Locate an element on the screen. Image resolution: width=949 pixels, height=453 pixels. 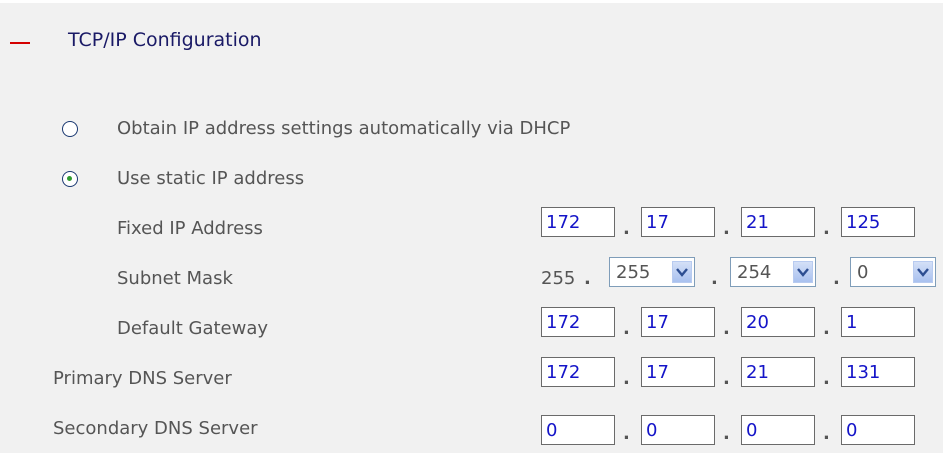
default-gateway-label: Default Gateway is located at coordinates (193, 328).